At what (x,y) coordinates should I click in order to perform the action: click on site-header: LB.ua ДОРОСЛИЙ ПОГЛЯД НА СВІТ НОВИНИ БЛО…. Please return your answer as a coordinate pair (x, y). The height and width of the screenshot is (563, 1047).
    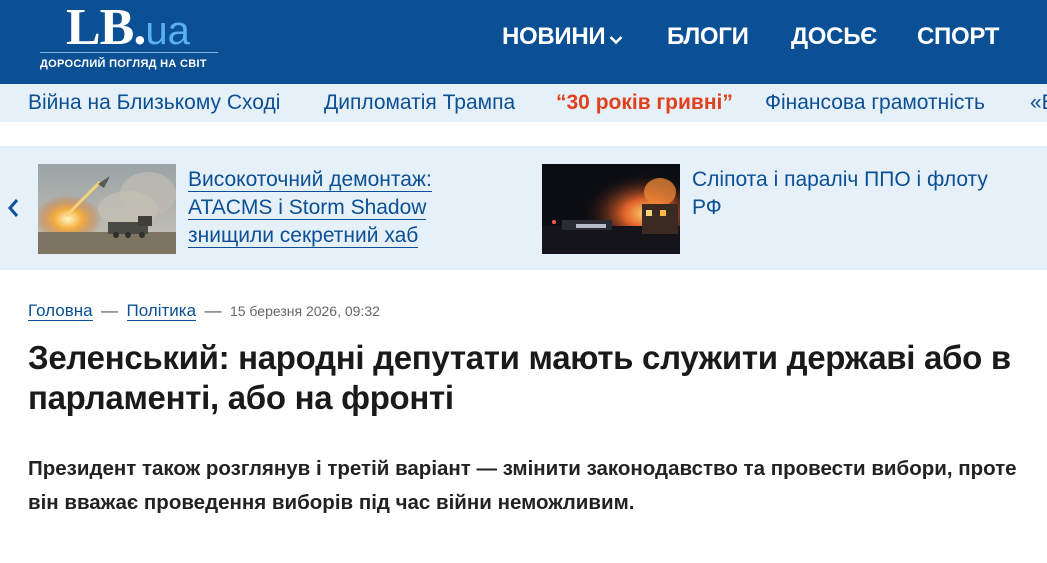
    Looking at the image, I should click on (523, 42).